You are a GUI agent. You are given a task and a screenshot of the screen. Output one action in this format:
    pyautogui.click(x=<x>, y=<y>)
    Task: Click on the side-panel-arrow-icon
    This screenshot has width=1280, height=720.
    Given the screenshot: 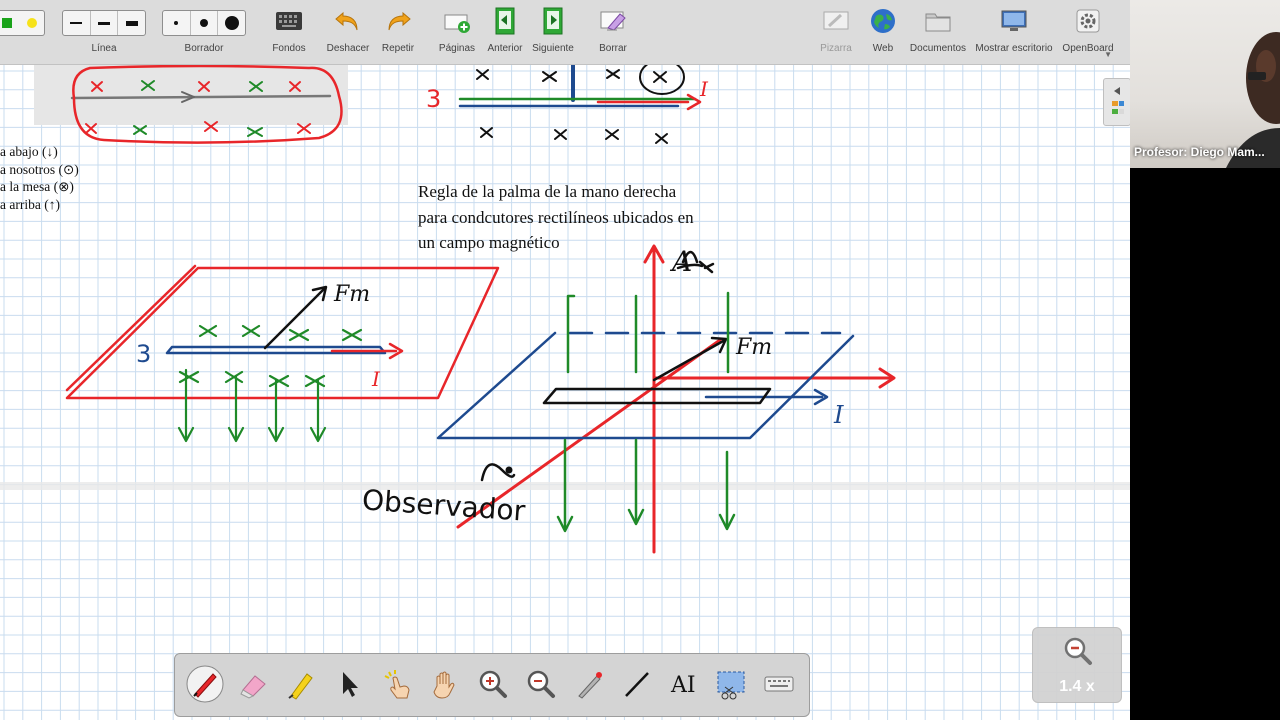 What is the action you would take?
    pyautogui.click(x=1118, y=100)
    